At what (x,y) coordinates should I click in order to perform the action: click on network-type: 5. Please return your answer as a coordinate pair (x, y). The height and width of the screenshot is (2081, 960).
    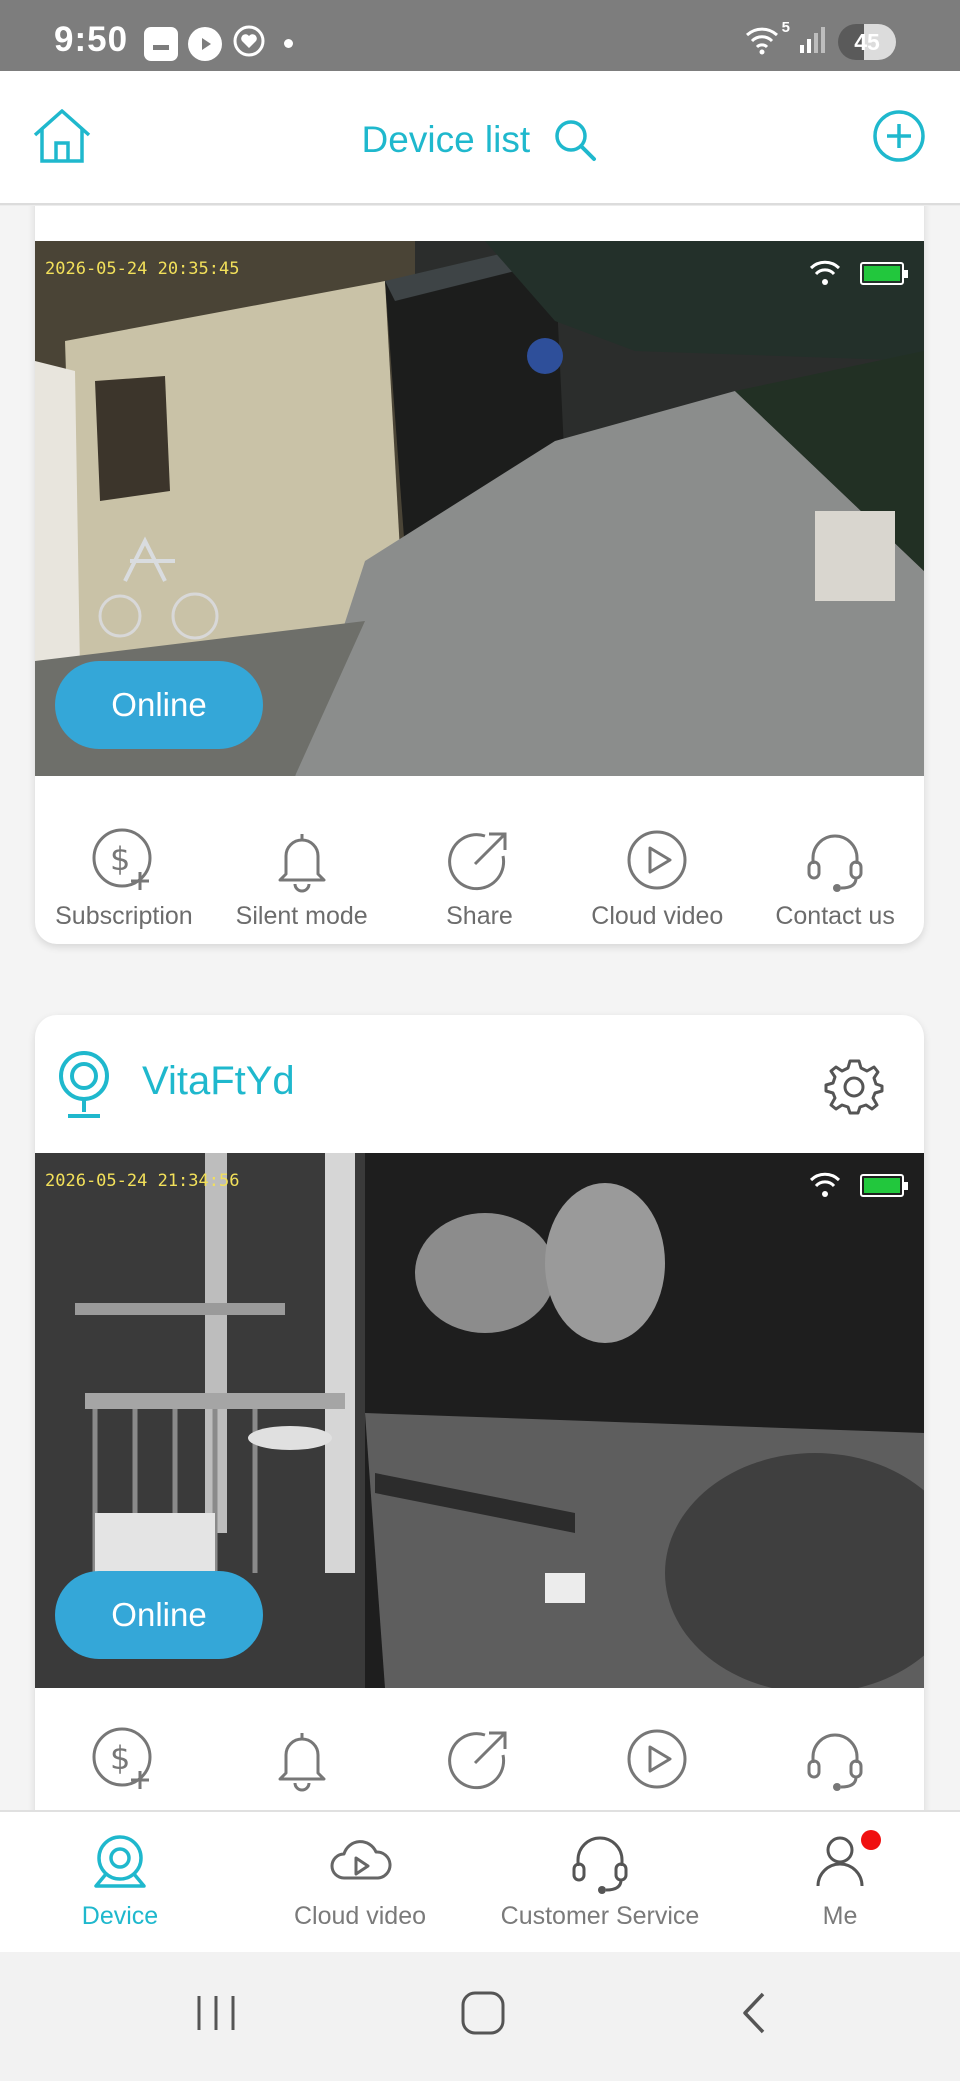
    Looking at the image, I should click on (785, 27).